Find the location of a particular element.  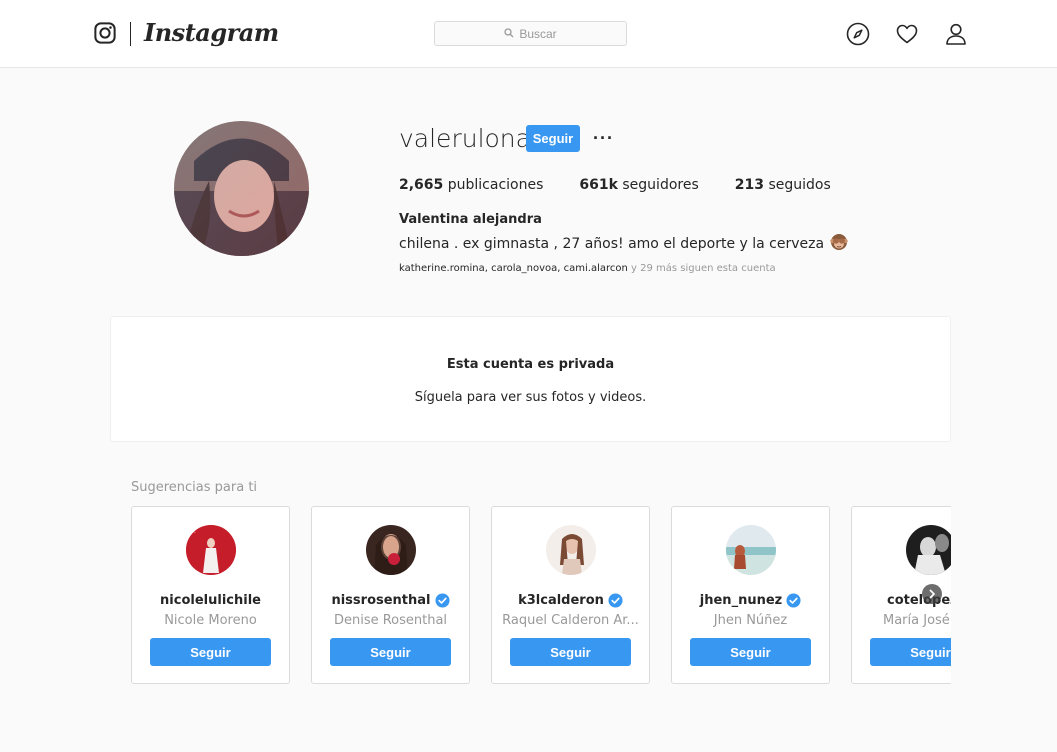

suggestion-full-name: María José L is located at coordinates (917, 620).